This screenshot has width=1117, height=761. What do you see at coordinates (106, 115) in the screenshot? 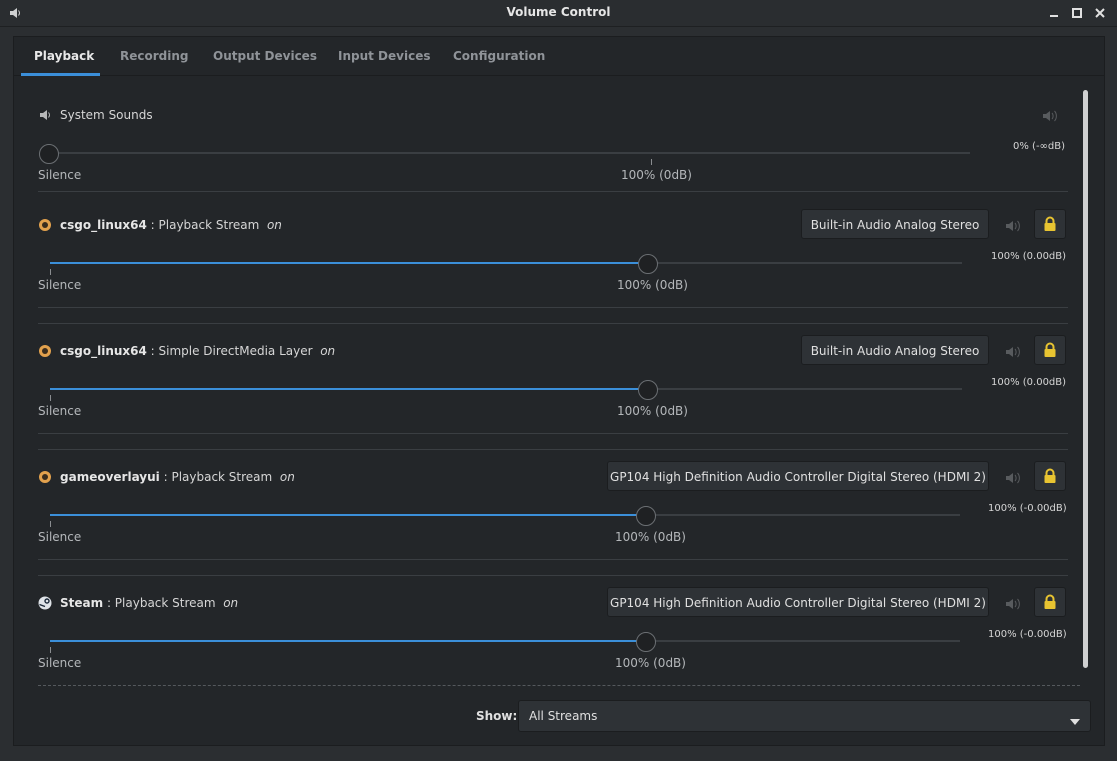
I see `system-sounds-label: System Sounds` at bounding box center [106, 115].